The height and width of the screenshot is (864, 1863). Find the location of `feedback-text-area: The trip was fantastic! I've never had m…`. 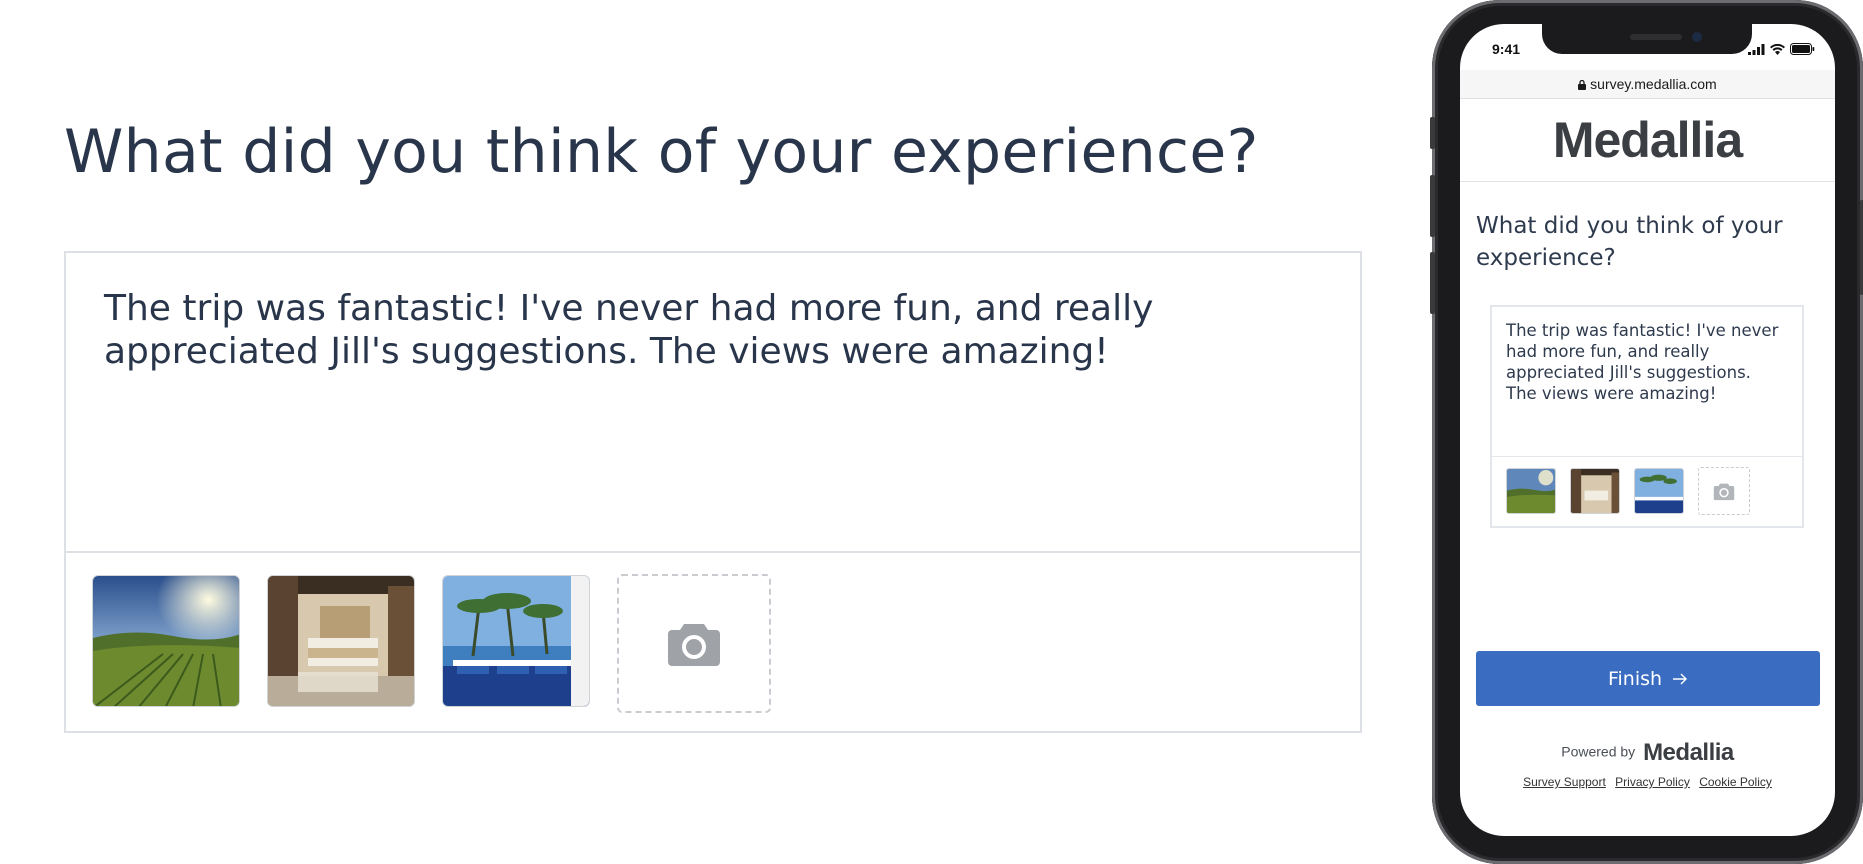

feedback-text-area: The trip was fantastic! I've never had m… is located at coordinates (704, 330).